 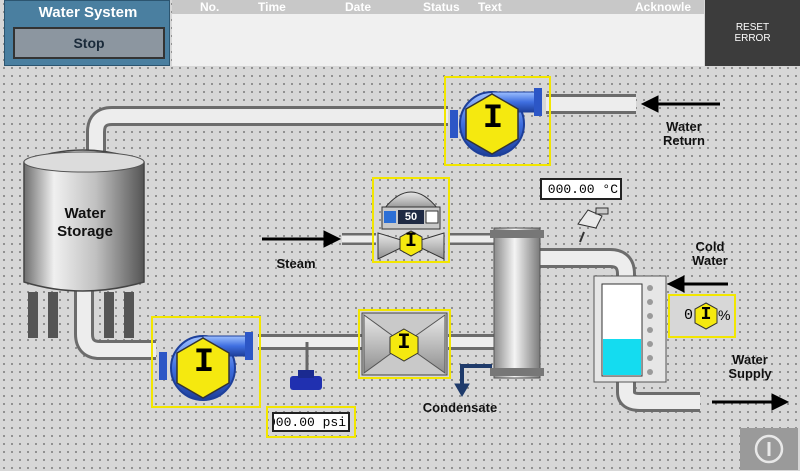 I want to click on temperature-readout: 000.00 °C, so click(x=581, y=189).